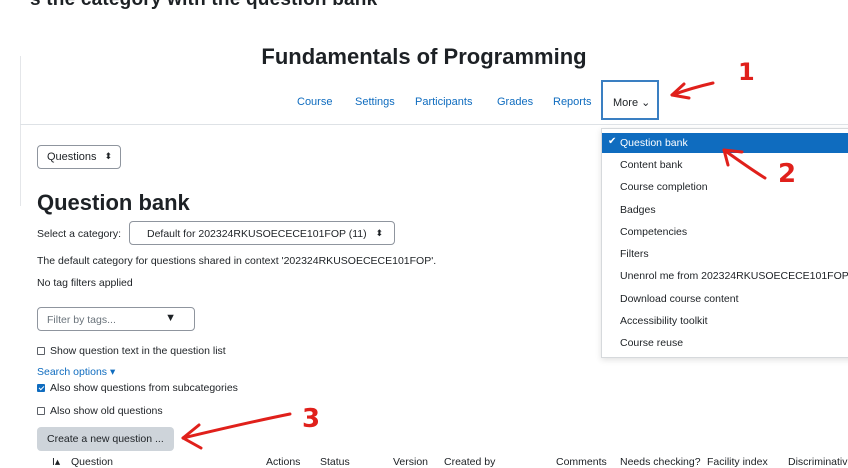  What do you see at coordinates (92, 462) in the screenshot?
I see `col-question: Question` at bounding box center [92, 462].